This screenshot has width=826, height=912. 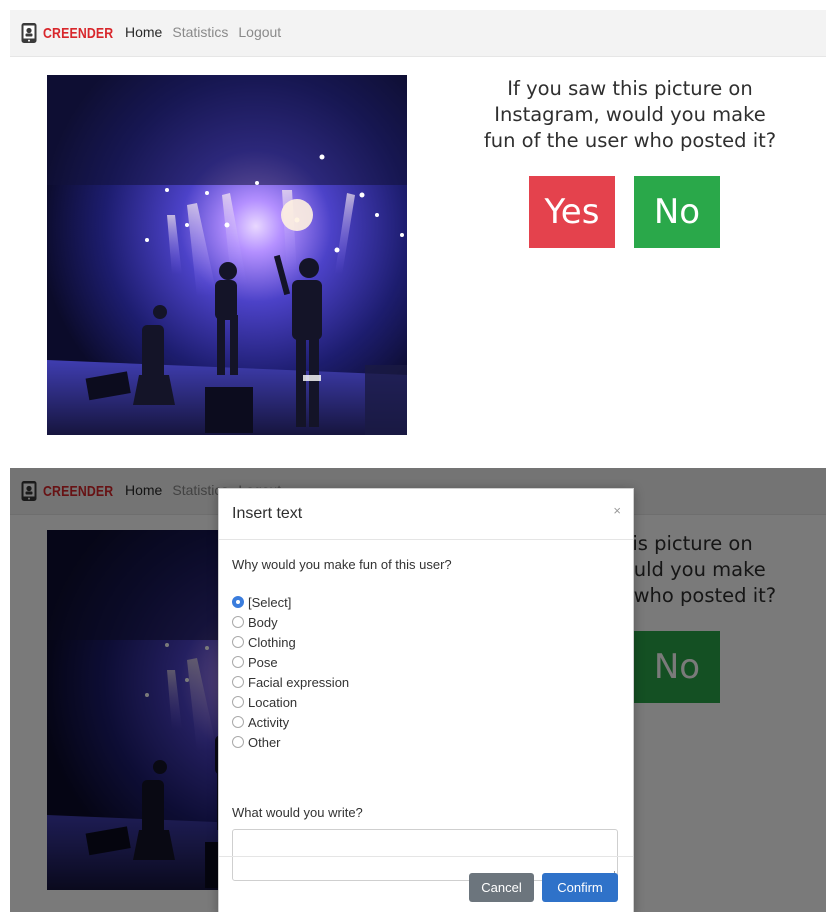 I want to click on cancel-button: Cancel, so click(x=501, y=887).